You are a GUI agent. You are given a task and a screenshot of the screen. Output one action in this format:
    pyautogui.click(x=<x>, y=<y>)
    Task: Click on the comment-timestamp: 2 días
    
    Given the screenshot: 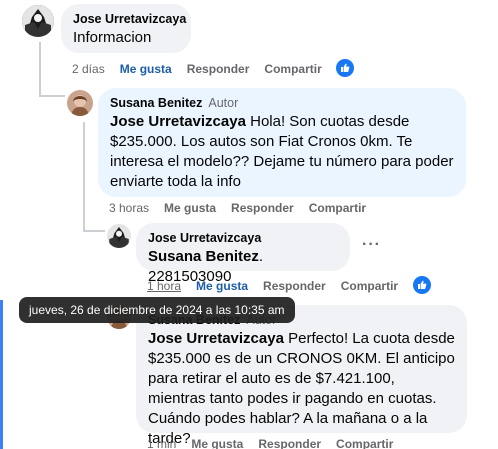 What is the action you would take?
    pyautogui.click(x=88, y=69)
    